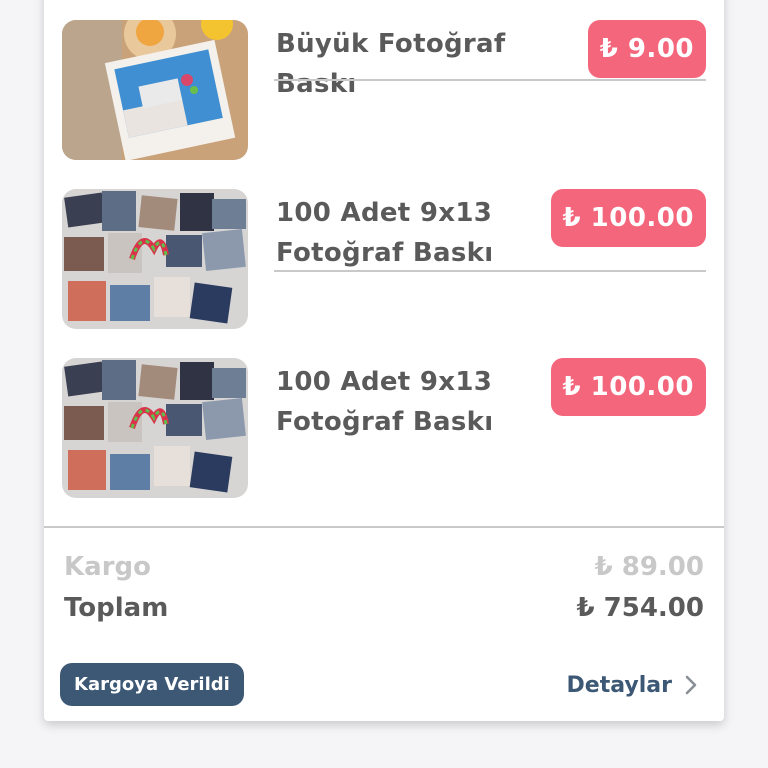 The width and height of the screenshot is (768, 768). Describe the element at coordinates (384, 608) in the screenshot. I see `total-row: Toplam ₺ 754.00` at that location.